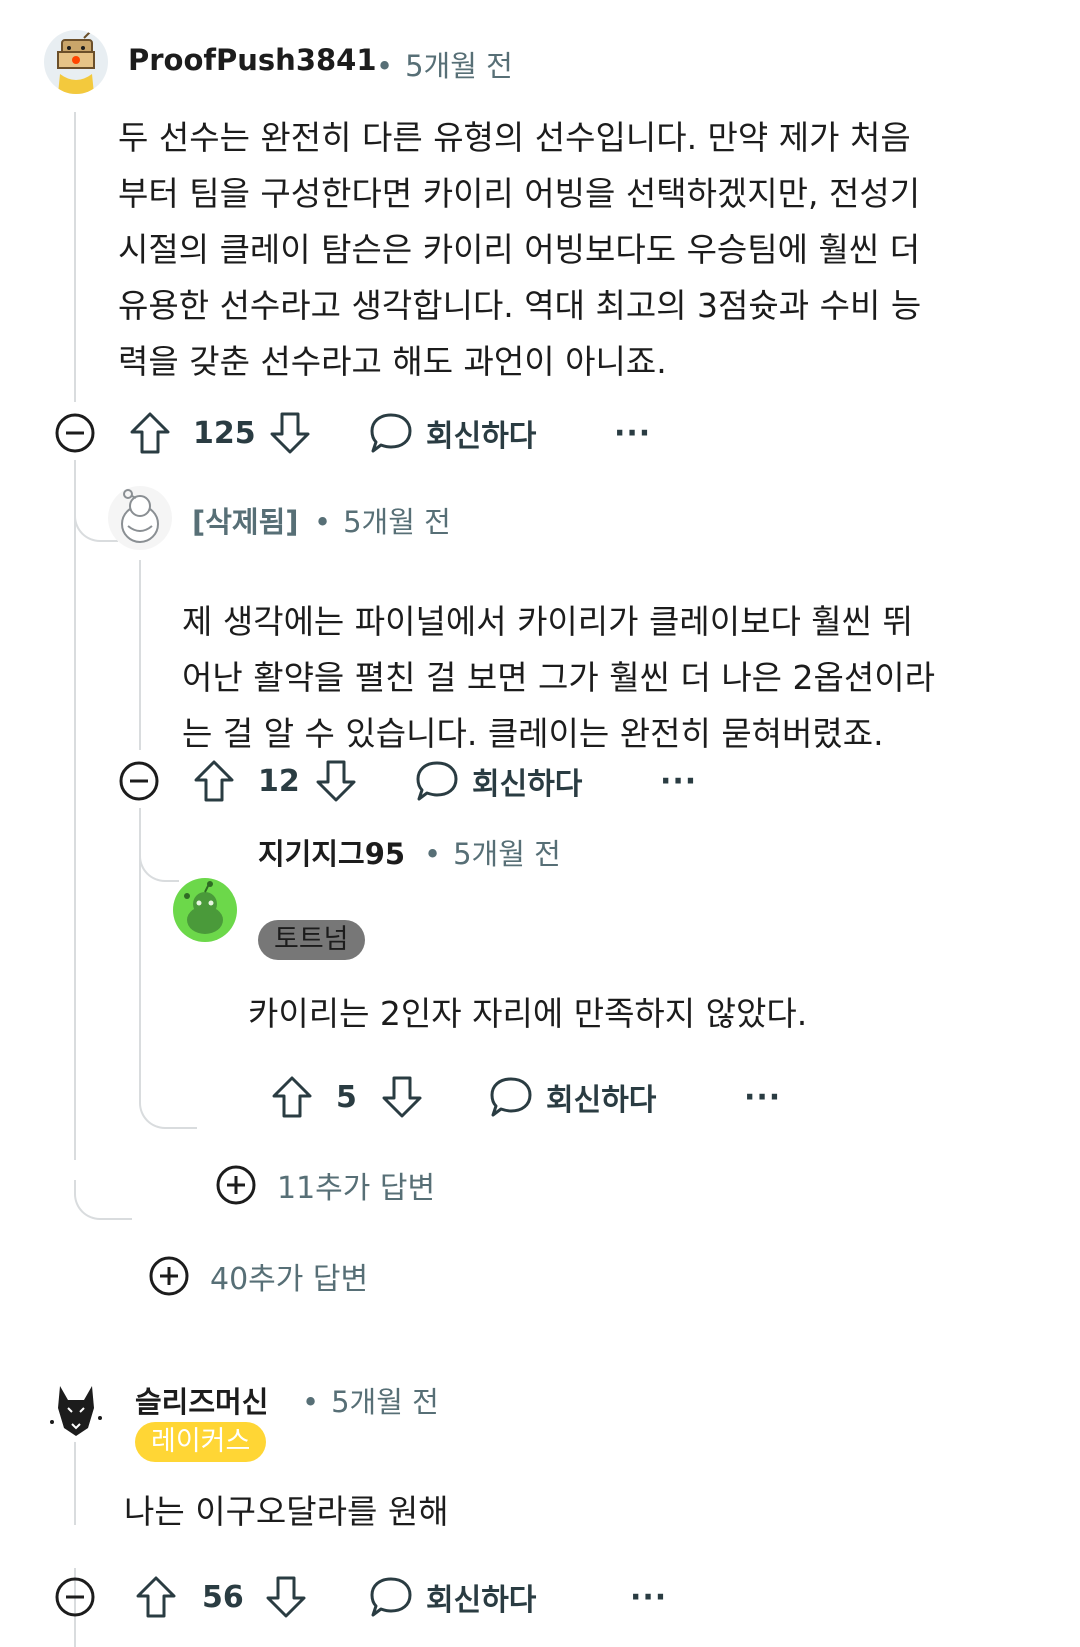 Image resolution: width=1080 pixels, height=1647 pixels. I want to click on comment-actions: 5 회신하다 ···, so click(570, 1097).